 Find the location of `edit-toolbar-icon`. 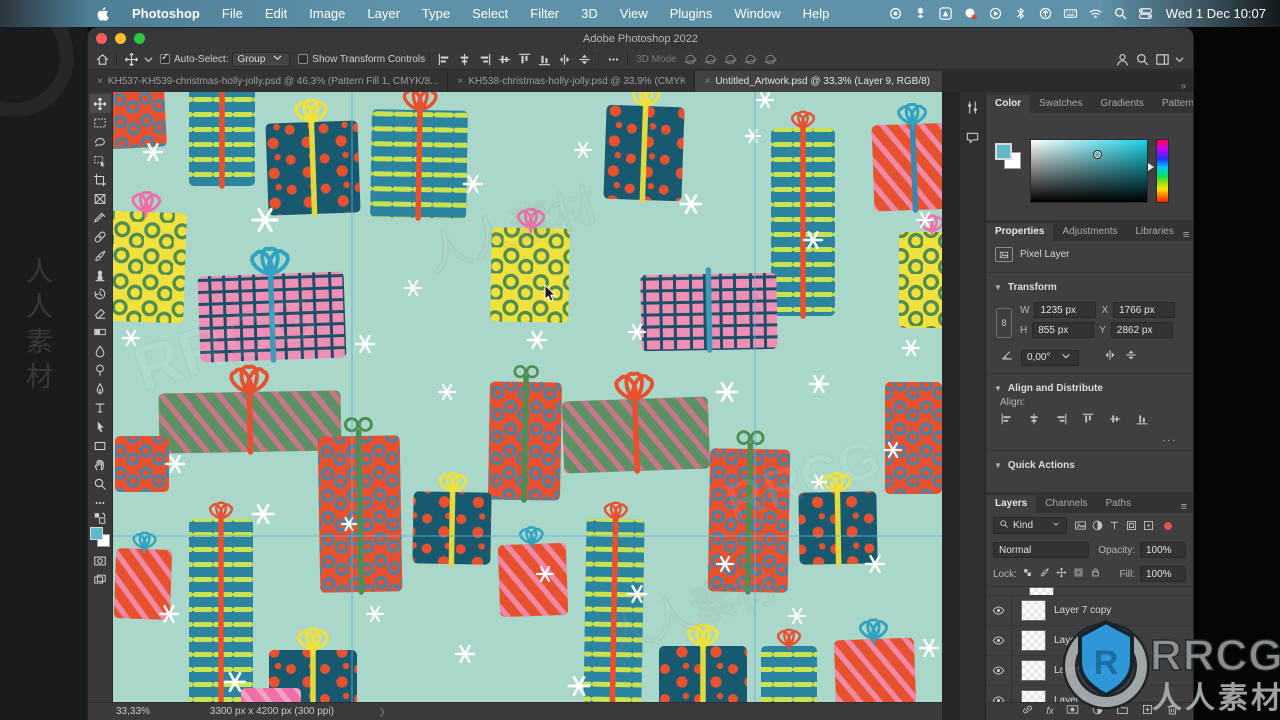

edit-toolbar-icon is located at coordinates (100, 502).